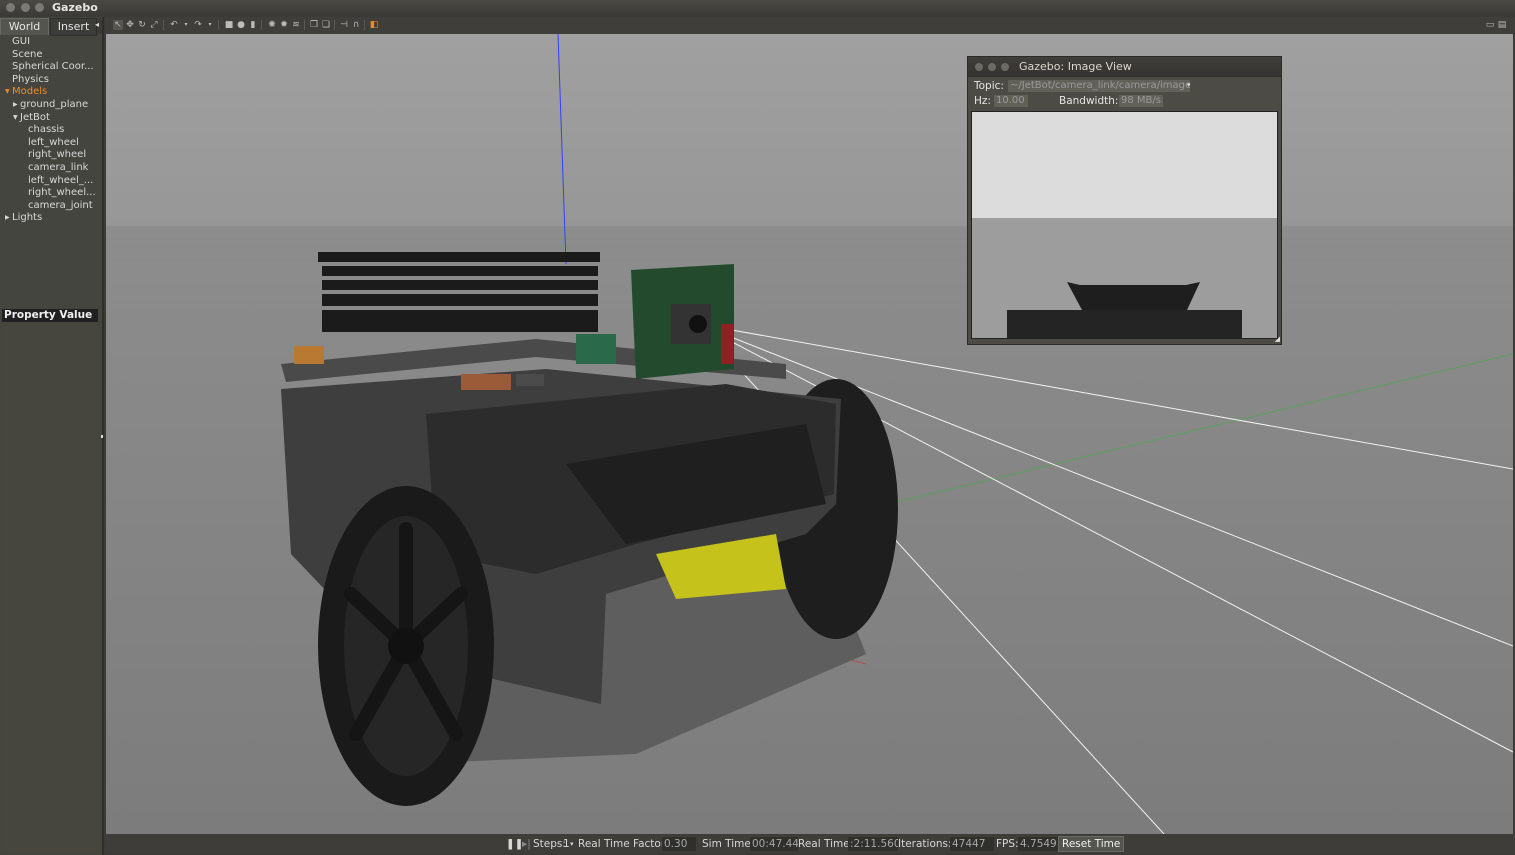 This screenshot has width=1515, height=855. I want to click on tree-item-label: camera_link, so click(58, 167).